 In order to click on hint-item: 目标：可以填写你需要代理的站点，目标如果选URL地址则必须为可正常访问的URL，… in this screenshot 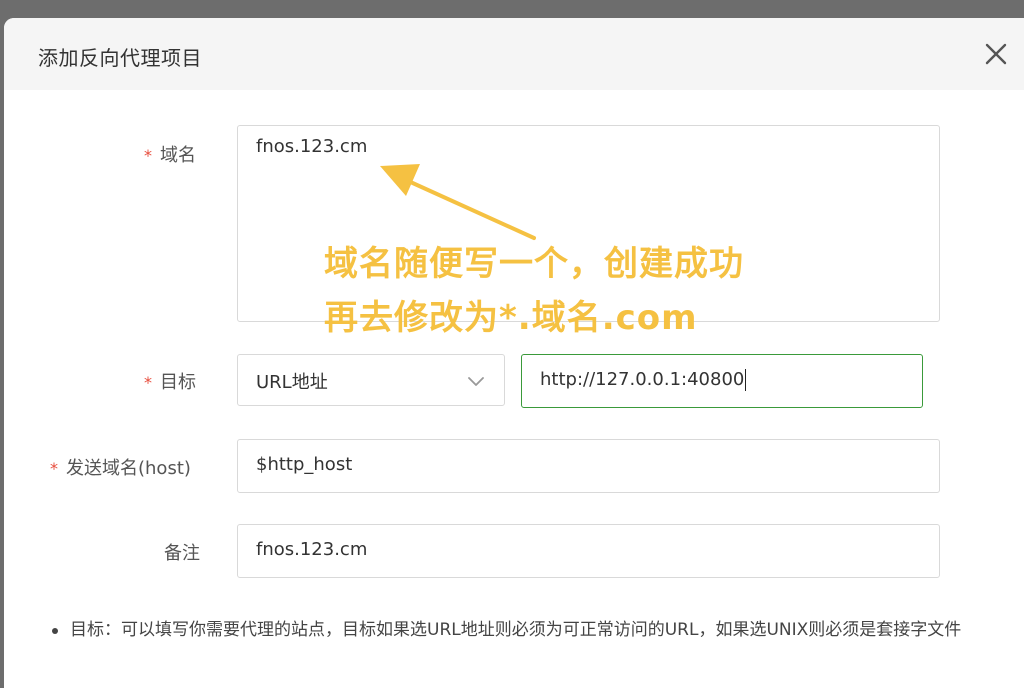, I will do `click(516, 630)`.